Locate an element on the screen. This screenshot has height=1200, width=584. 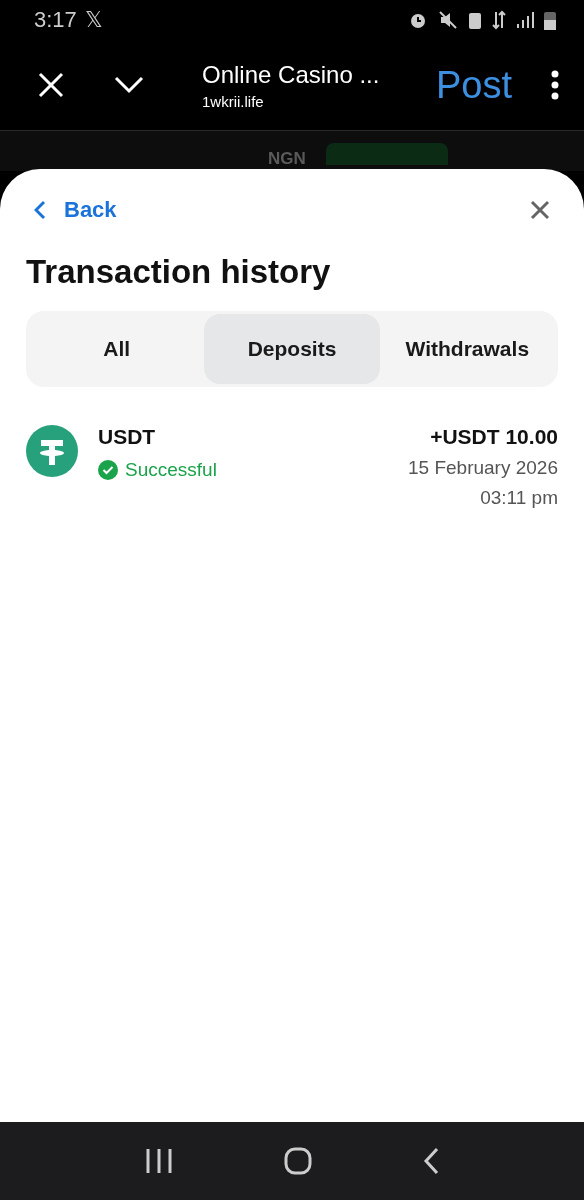
battery-icon is located at coordinates (550, 20).